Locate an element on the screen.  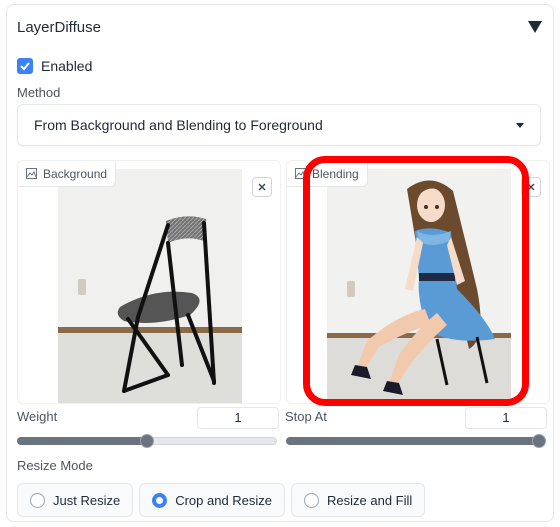
weight-slider-thumb is located at coordinates (147, 441).